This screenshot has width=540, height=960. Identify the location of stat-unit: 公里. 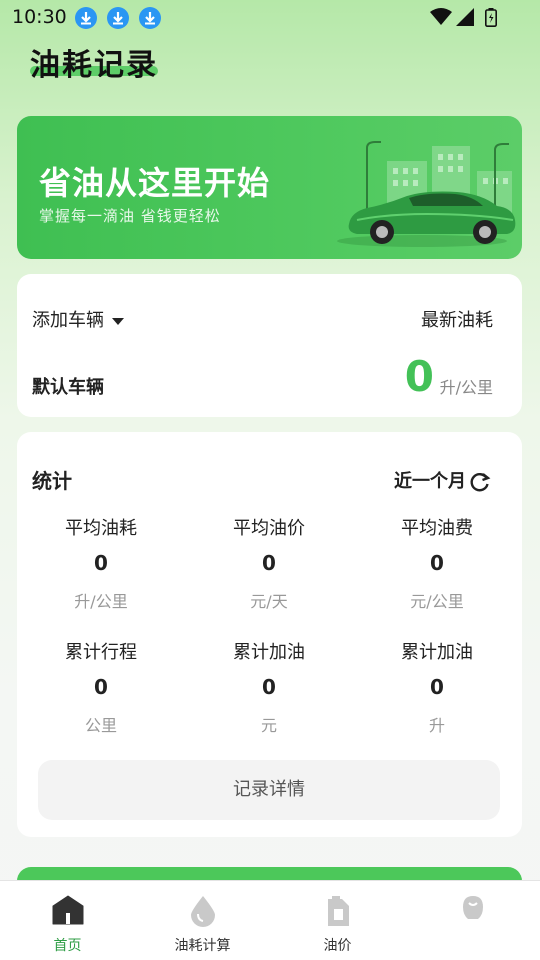
(100, 725).